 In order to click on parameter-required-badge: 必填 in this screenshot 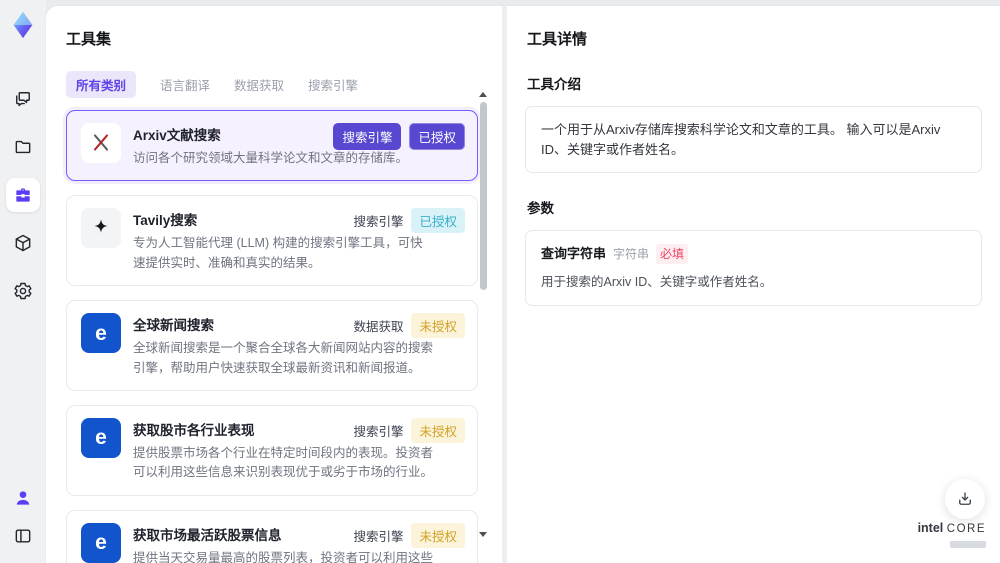, I will do `click(672, 254)`.